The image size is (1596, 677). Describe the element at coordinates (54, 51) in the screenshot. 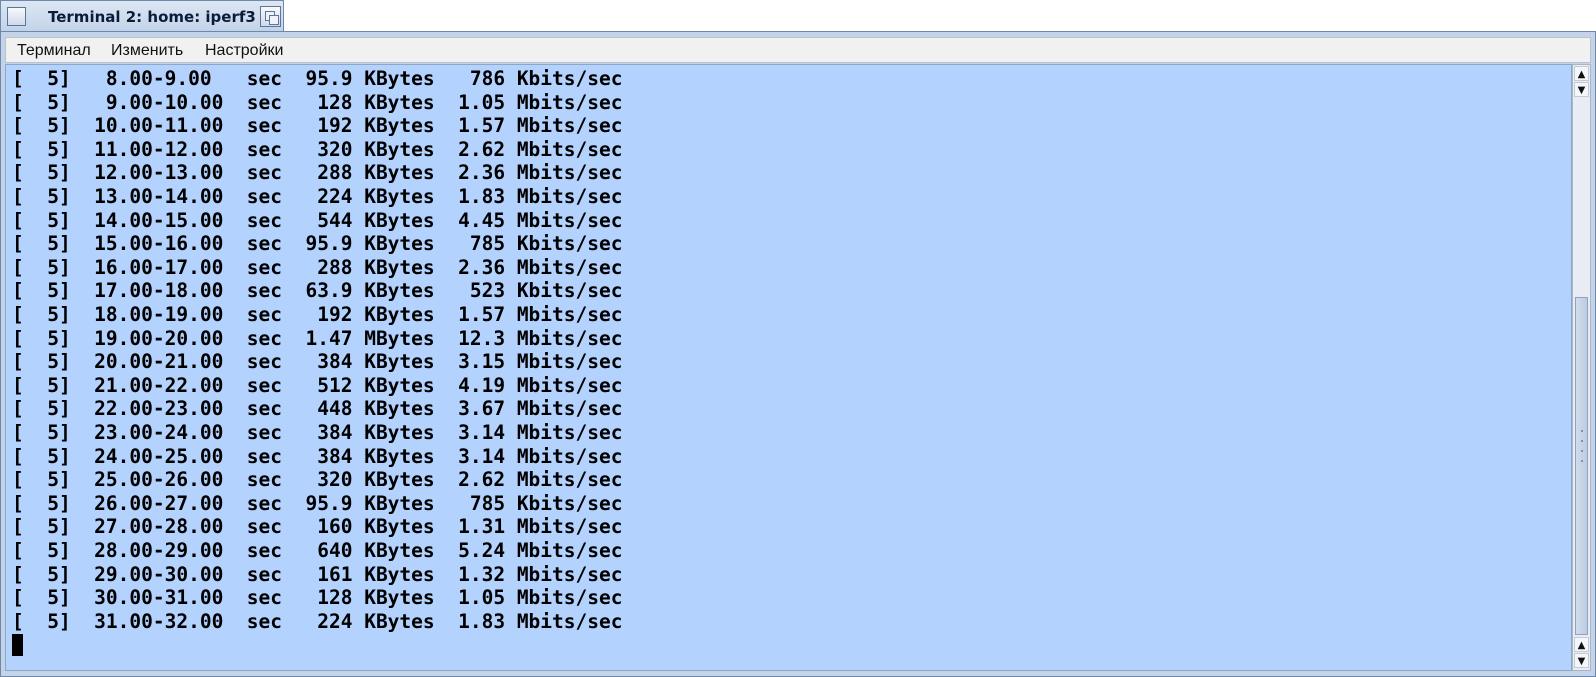

I see `menu-terminal: Терминал` at that location.